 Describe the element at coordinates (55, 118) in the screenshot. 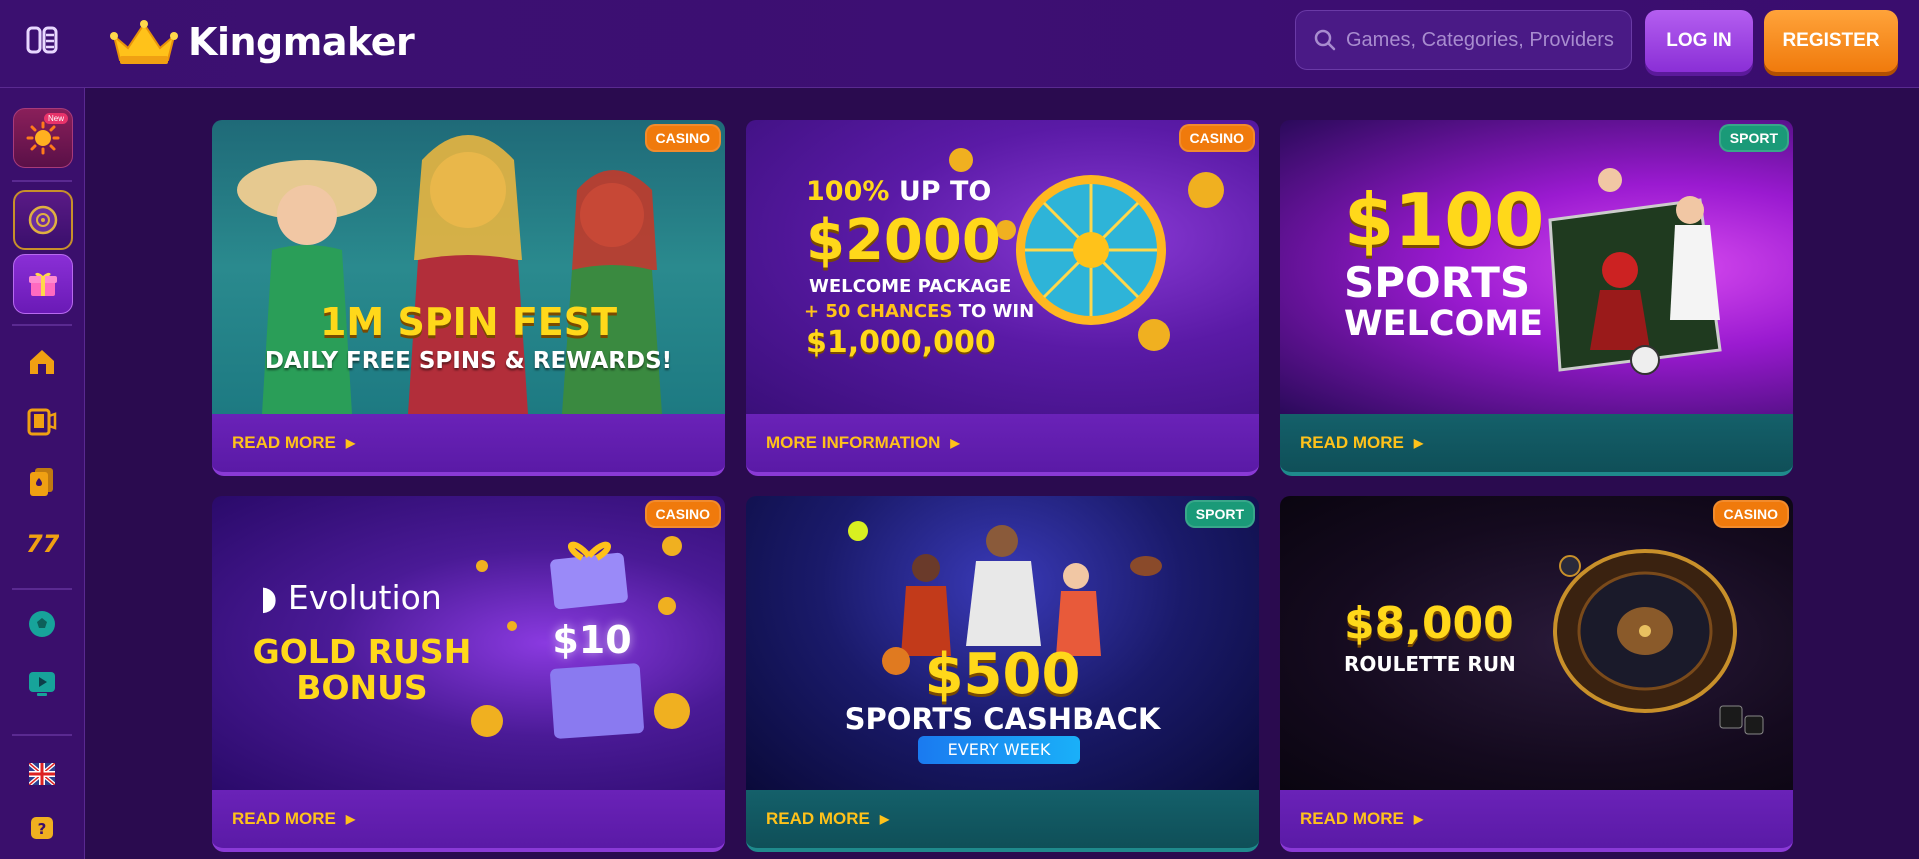

I see `new-badge: New` at that location.